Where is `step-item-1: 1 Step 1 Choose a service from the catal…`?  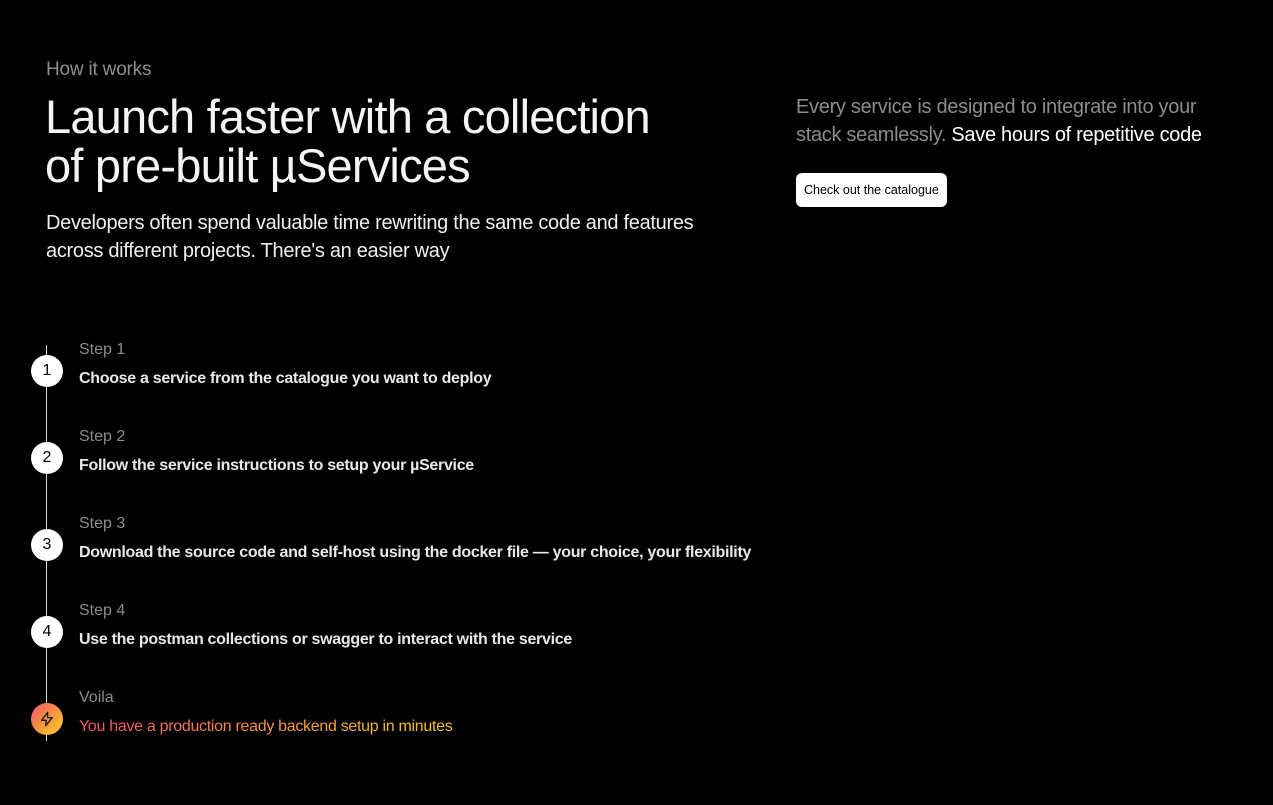 step-item-1: 1 Step 1 Choose a service from the catal… is located at coordinates (400, 371).